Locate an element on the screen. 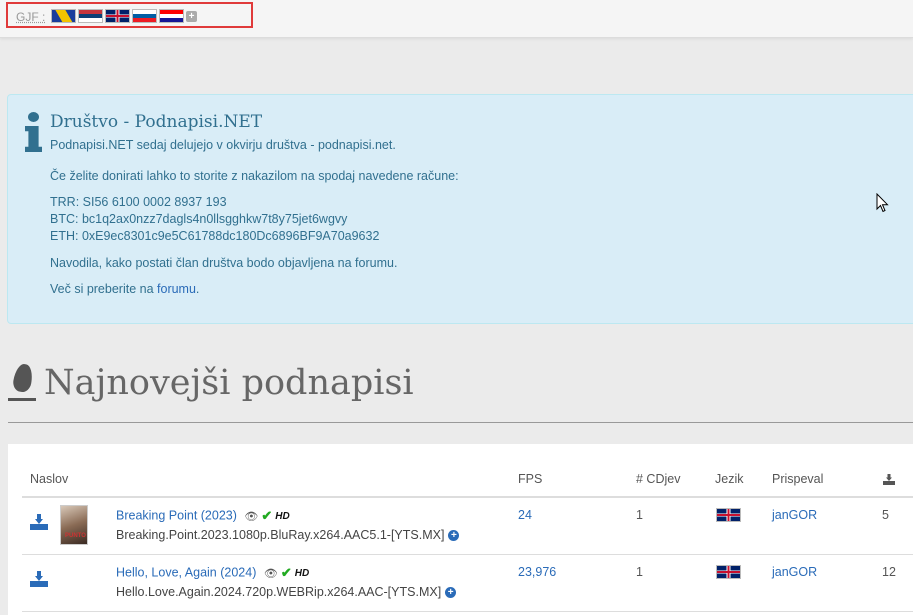 This screenshot has height=615, width=913. flag-slovenia-icon is located at coordinates (144, 16).